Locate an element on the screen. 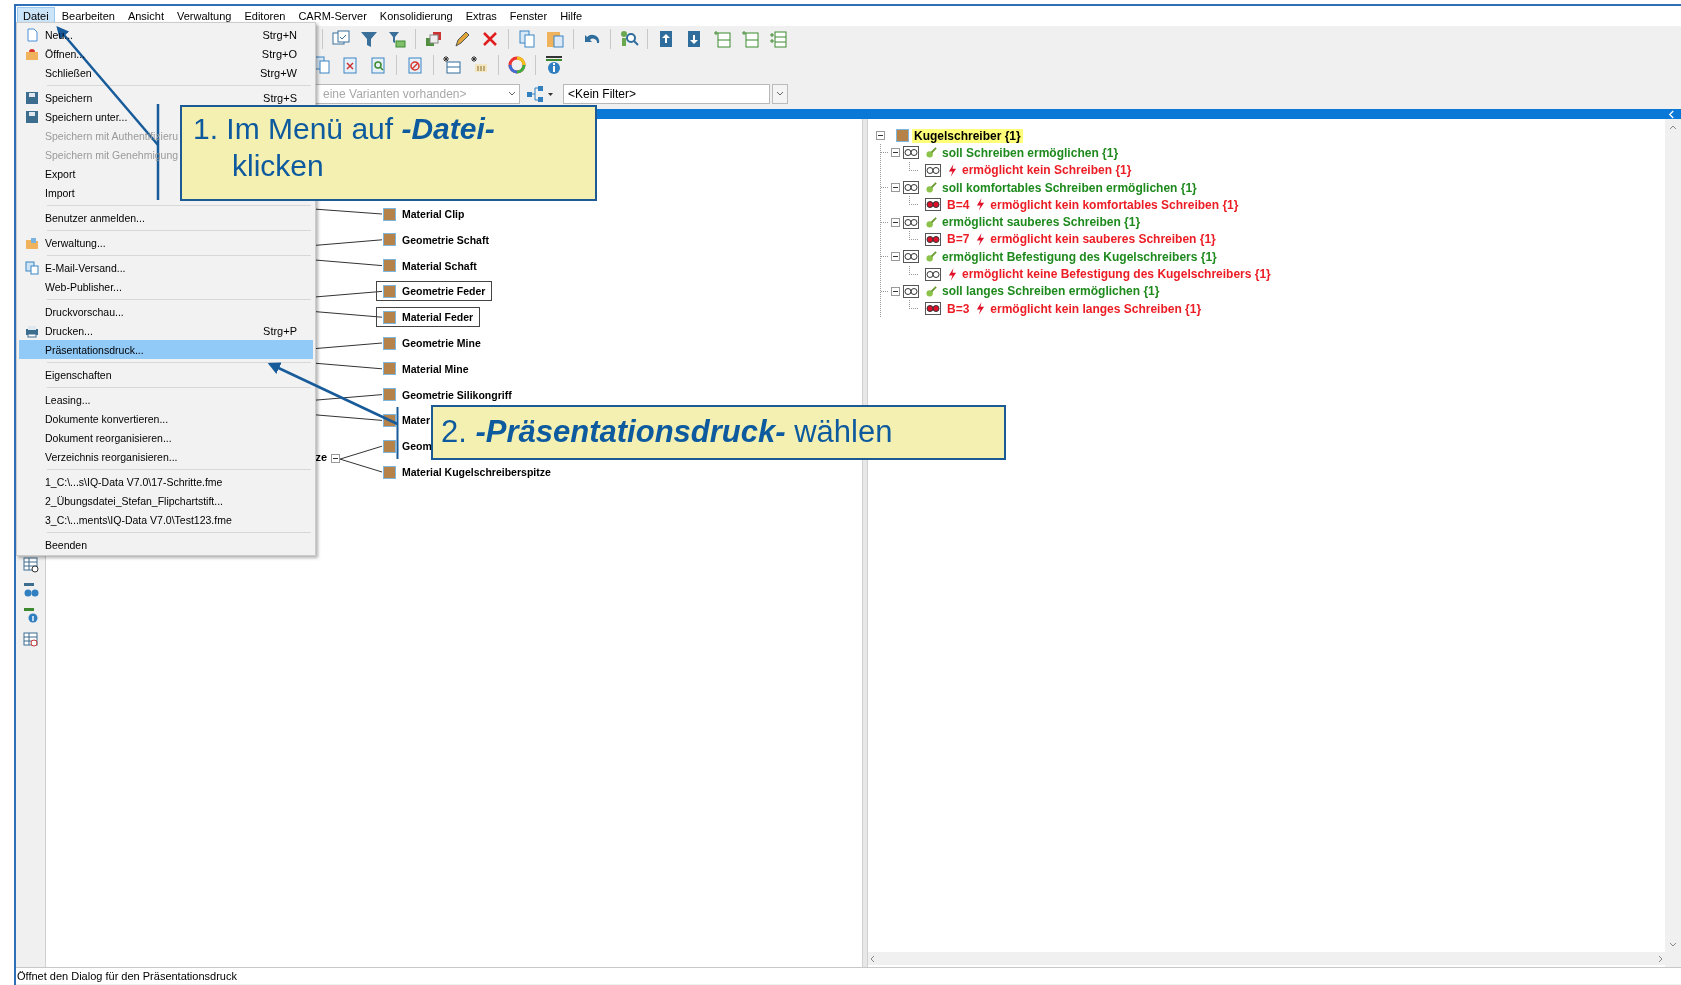  status-text: Öffnet den Dialog für den Präsentationsdruck is located at coordinates (127, 976).